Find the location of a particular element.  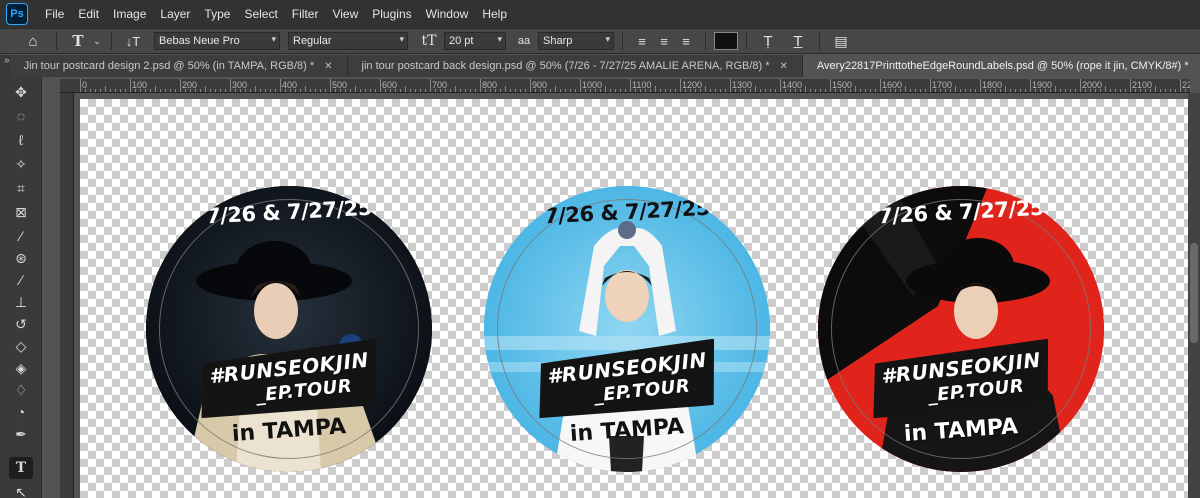

chevron-down-icon: ▾ is located at coordinates (607, 39).